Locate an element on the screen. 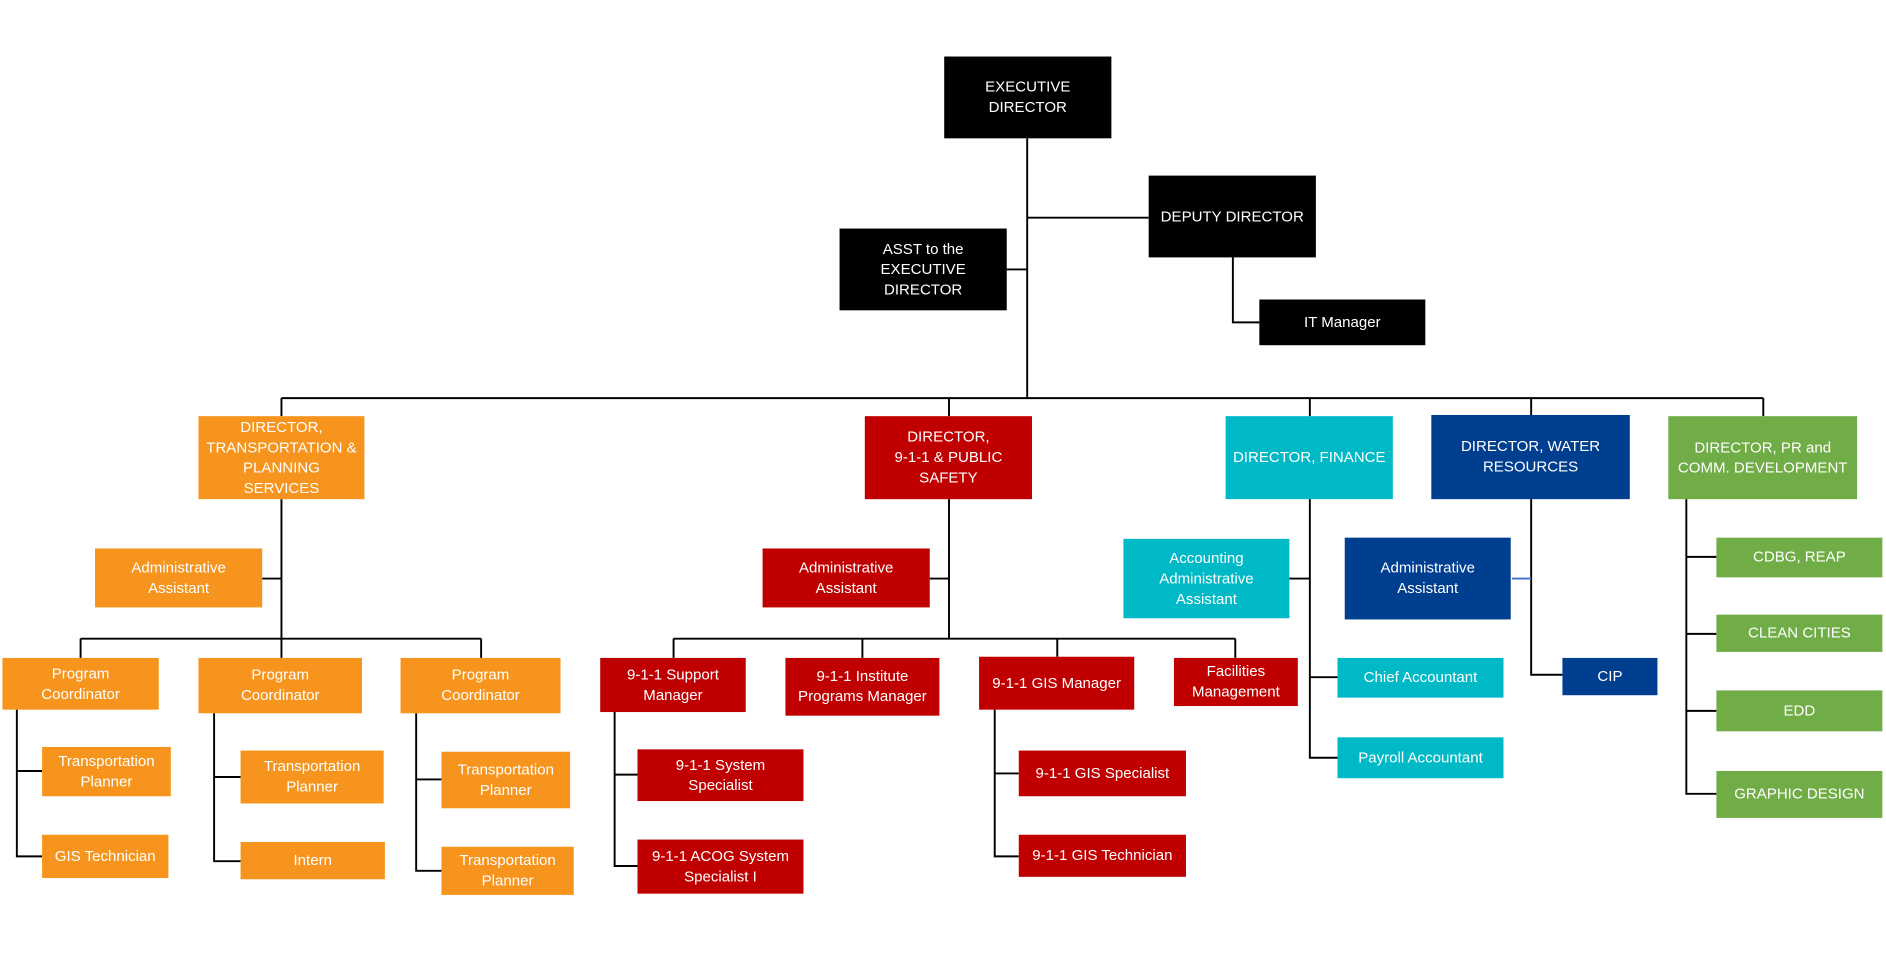 This screenshot has height=953, width=1886. node-facilities: Facilities Management is located at coordinates (1235, 682).